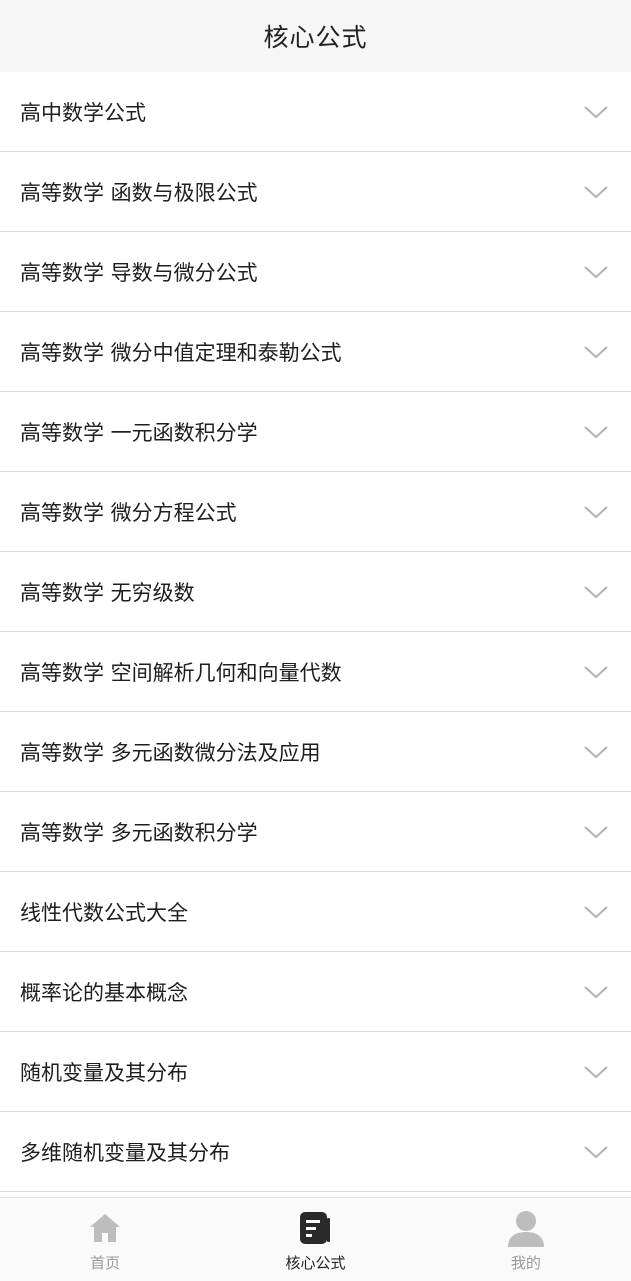 Image resolution: width=631 pixels, height=1281 pixels. What do you see at coordinates (525, 1263) in the screenshot?
I see `tab-label: 我的` at bounding box center [525, 1263].